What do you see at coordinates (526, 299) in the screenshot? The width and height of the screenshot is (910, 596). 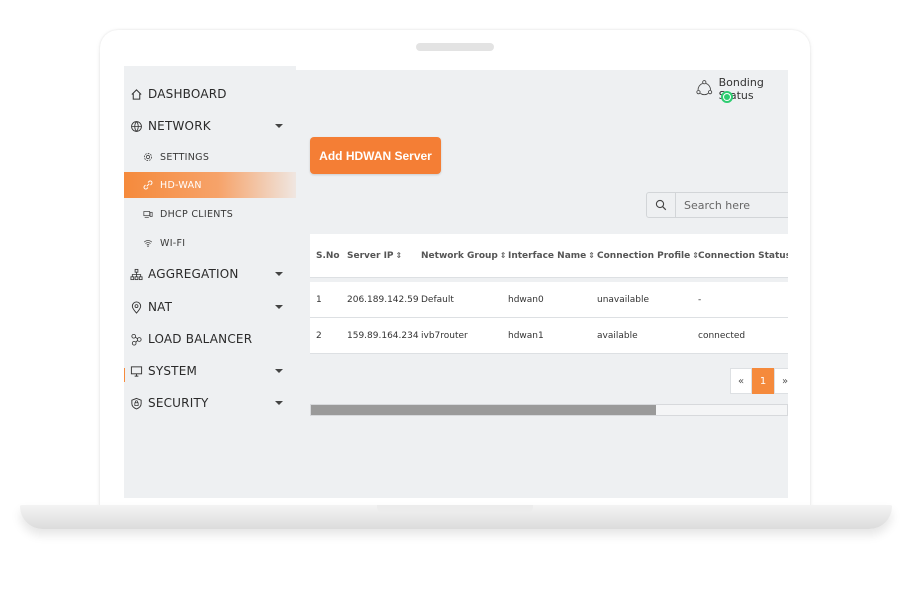 I see `cell-interface-name: hdwan0` at bounding box center [526, 299].